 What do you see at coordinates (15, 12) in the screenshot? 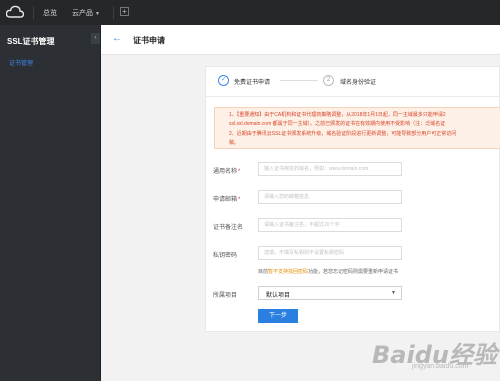
I see `cloud-logo-icon` at bounding box center [15, 12].